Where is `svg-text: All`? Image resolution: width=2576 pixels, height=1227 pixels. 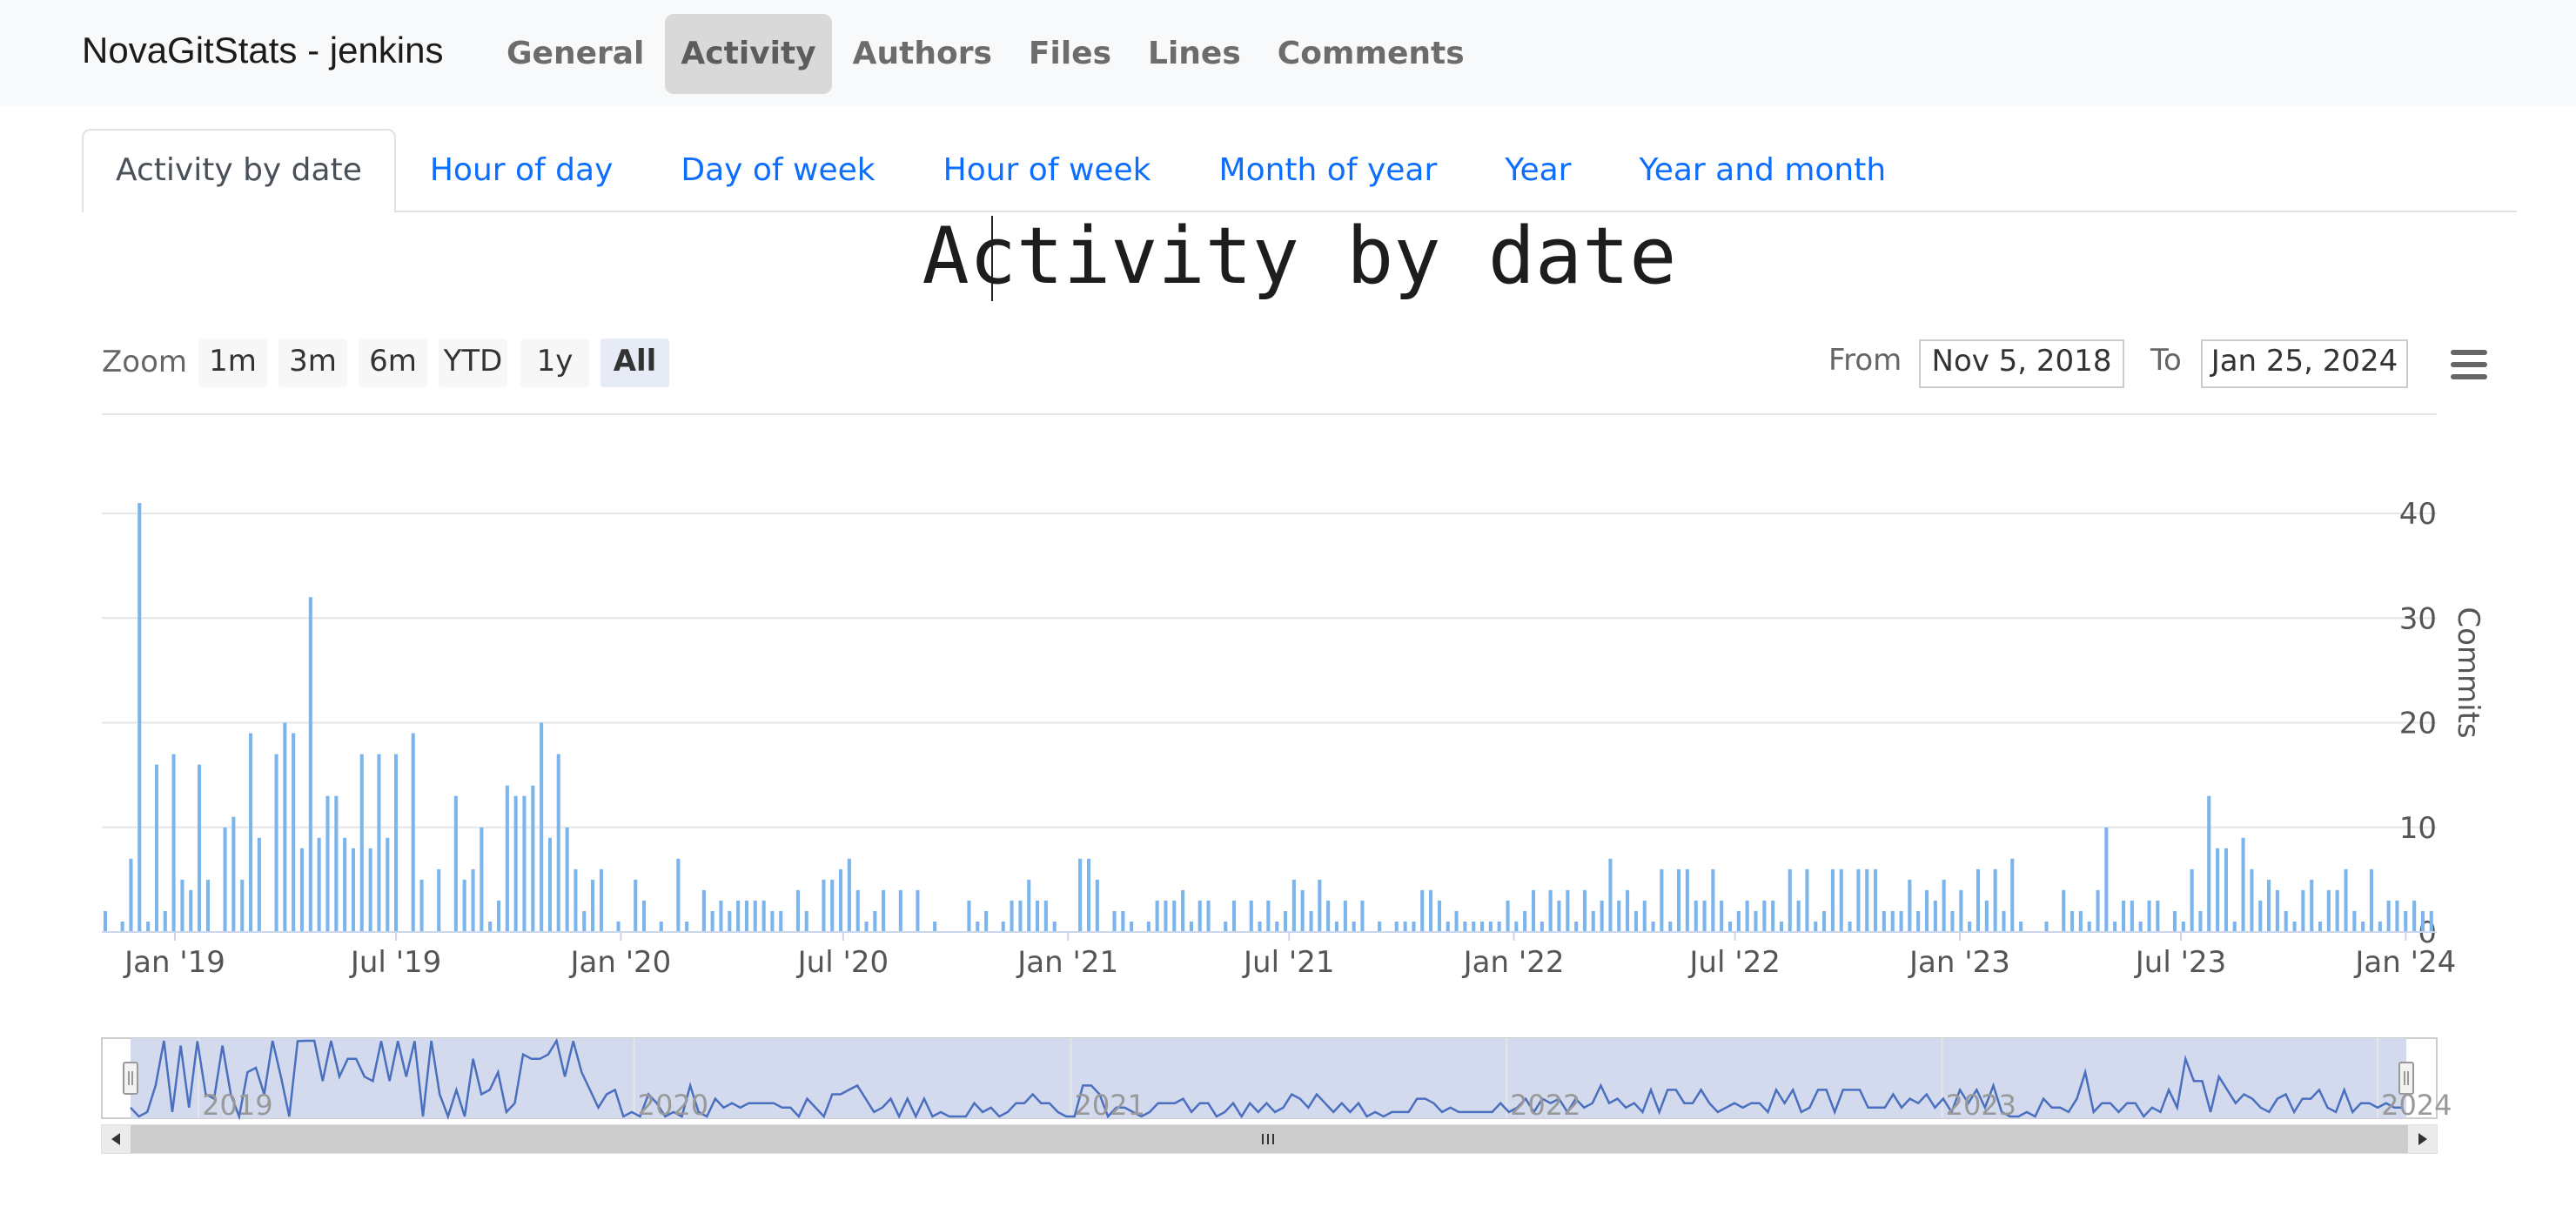
svg-text: All is located at coordinates (635, 361).